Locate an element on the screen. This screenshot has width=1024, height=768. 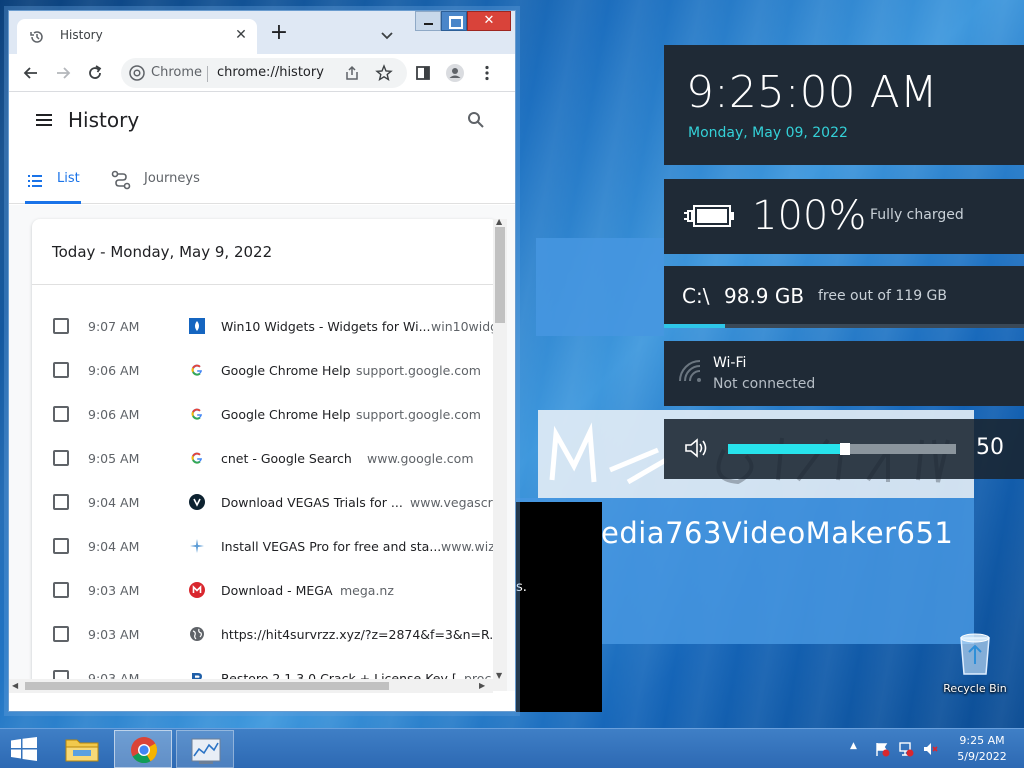
row-time: 9:07 AM is located at coordinates (114, 326).